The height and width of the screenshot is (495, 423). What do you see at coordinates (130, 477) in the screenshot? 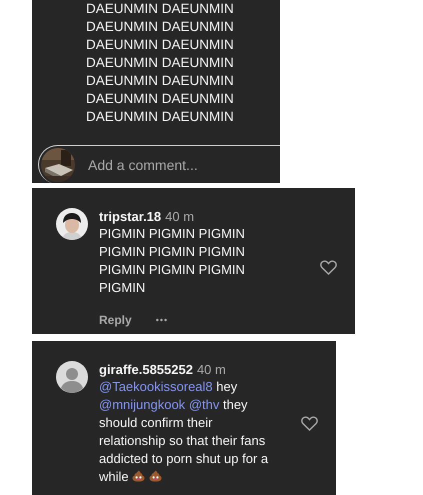
I see `comment-text-line: while` at bounding box center [130, 477].